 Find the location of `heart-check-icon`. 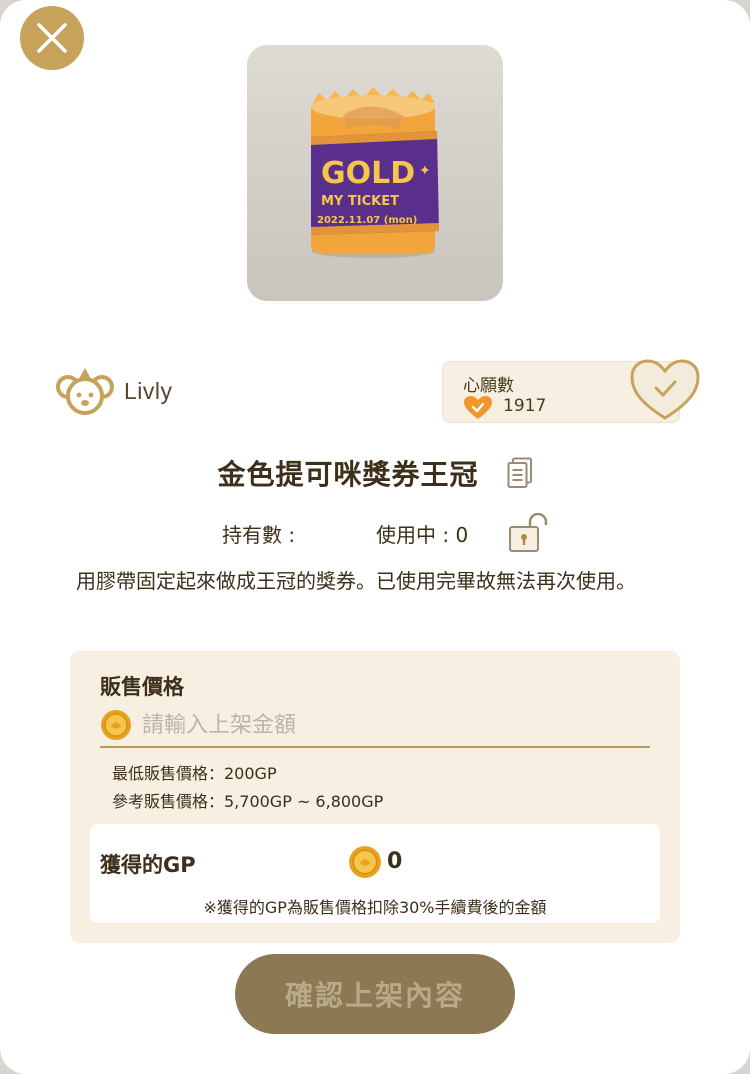

heart-check-icon is located at coordinates (665, 389).